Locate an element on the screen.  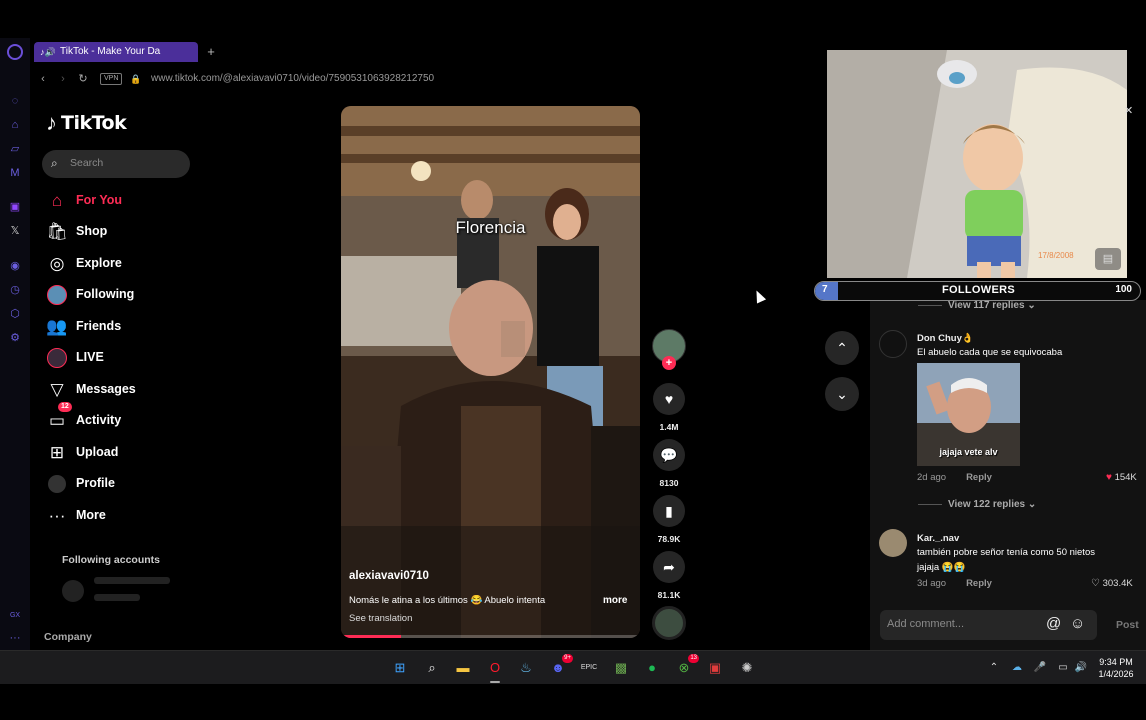
comment-like-count: 303.4K is located at coordinates (1117, 583).